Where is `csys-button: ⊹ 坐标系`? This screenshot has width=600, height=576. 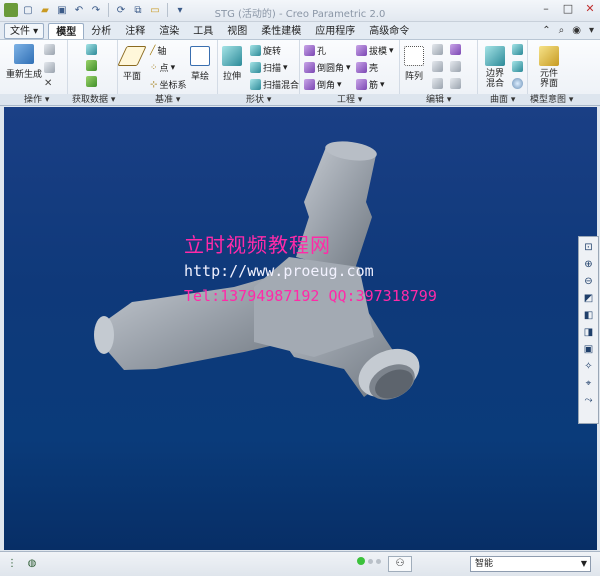
csys-button: ⊹ 坐标系 is located at coordinates (168, 85).